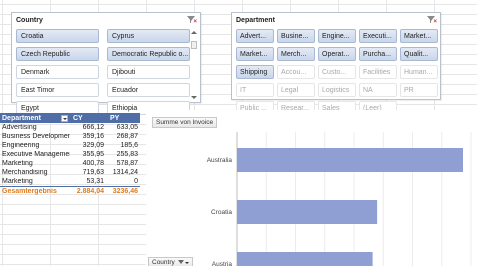 The width and height of the screenshot is (477, 266). Describe the element at coordinates (185, 122) in the screenshot. I see `value-field-button: Summe von Invoice` at that location.